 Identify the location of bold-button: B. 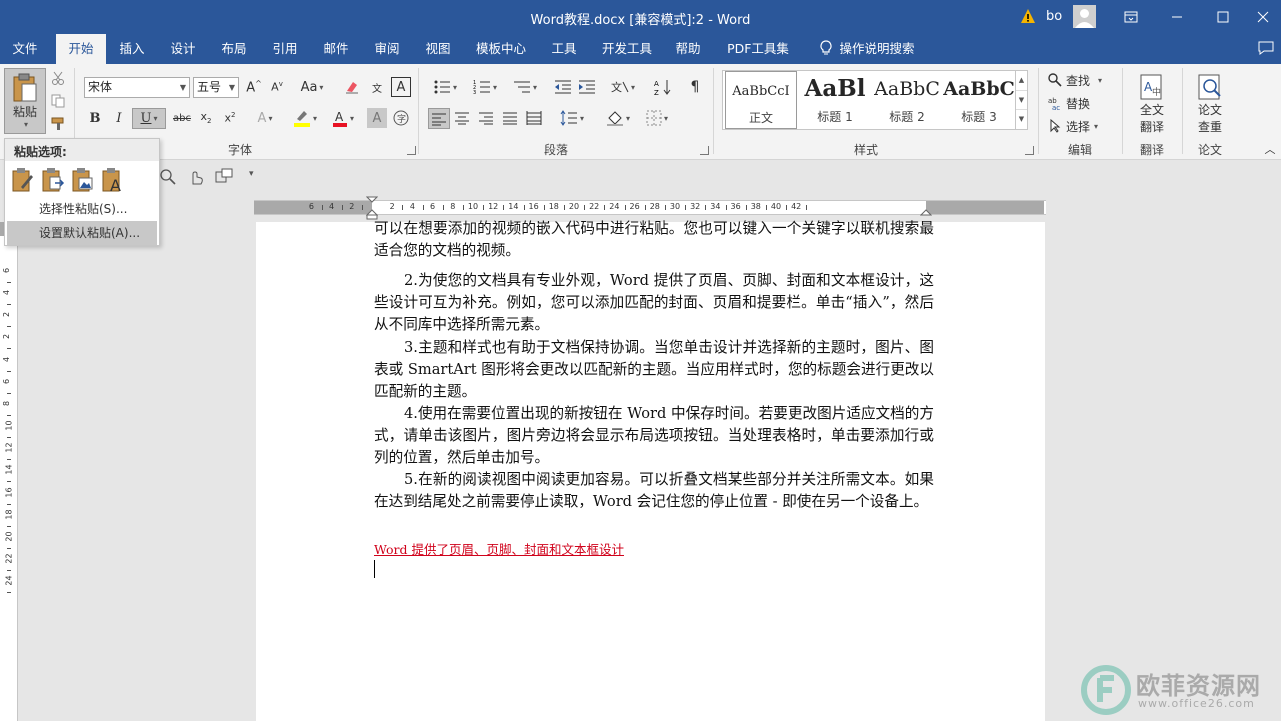
(95, 118).